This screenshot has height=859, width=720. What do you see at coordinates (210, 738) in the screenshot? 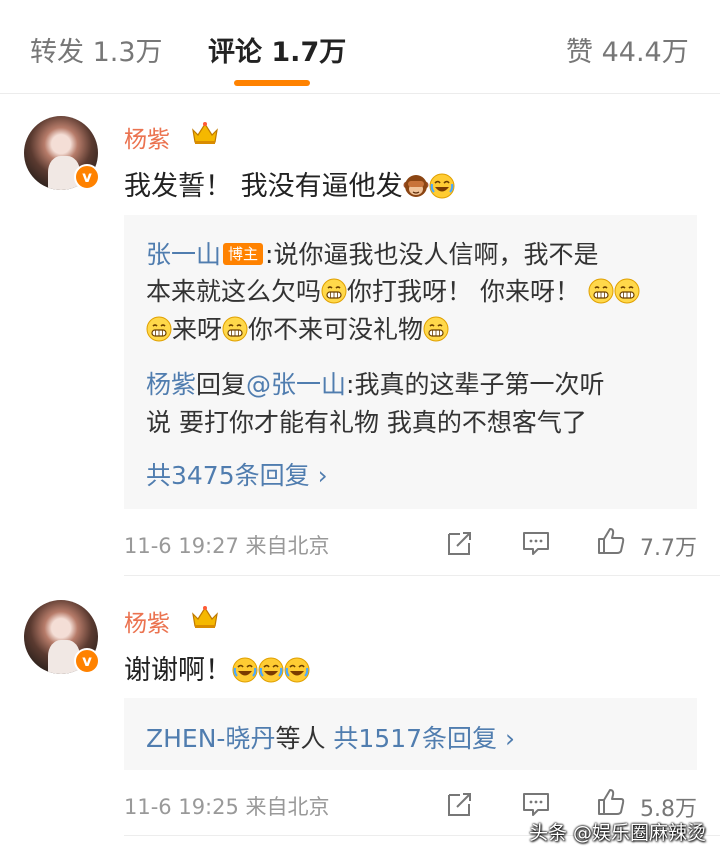
I see `reply-names: ZHEN-晓丹` at bounding box center [210, 738].